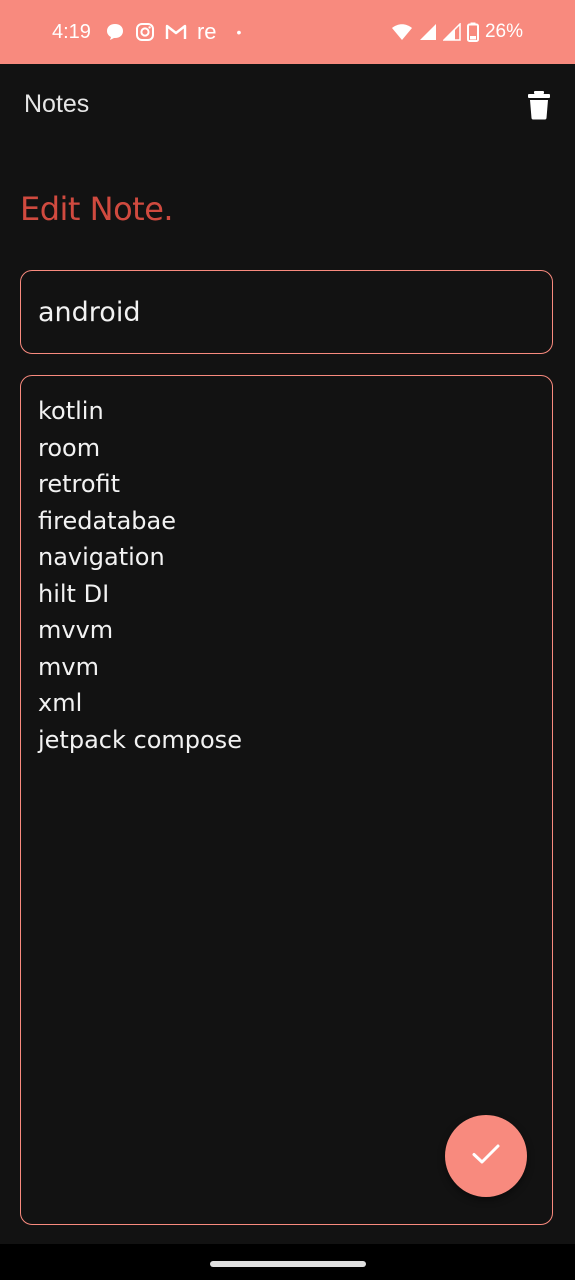 The image size is (575, 1280). I want to click on check-icon, so click(486, 1156).